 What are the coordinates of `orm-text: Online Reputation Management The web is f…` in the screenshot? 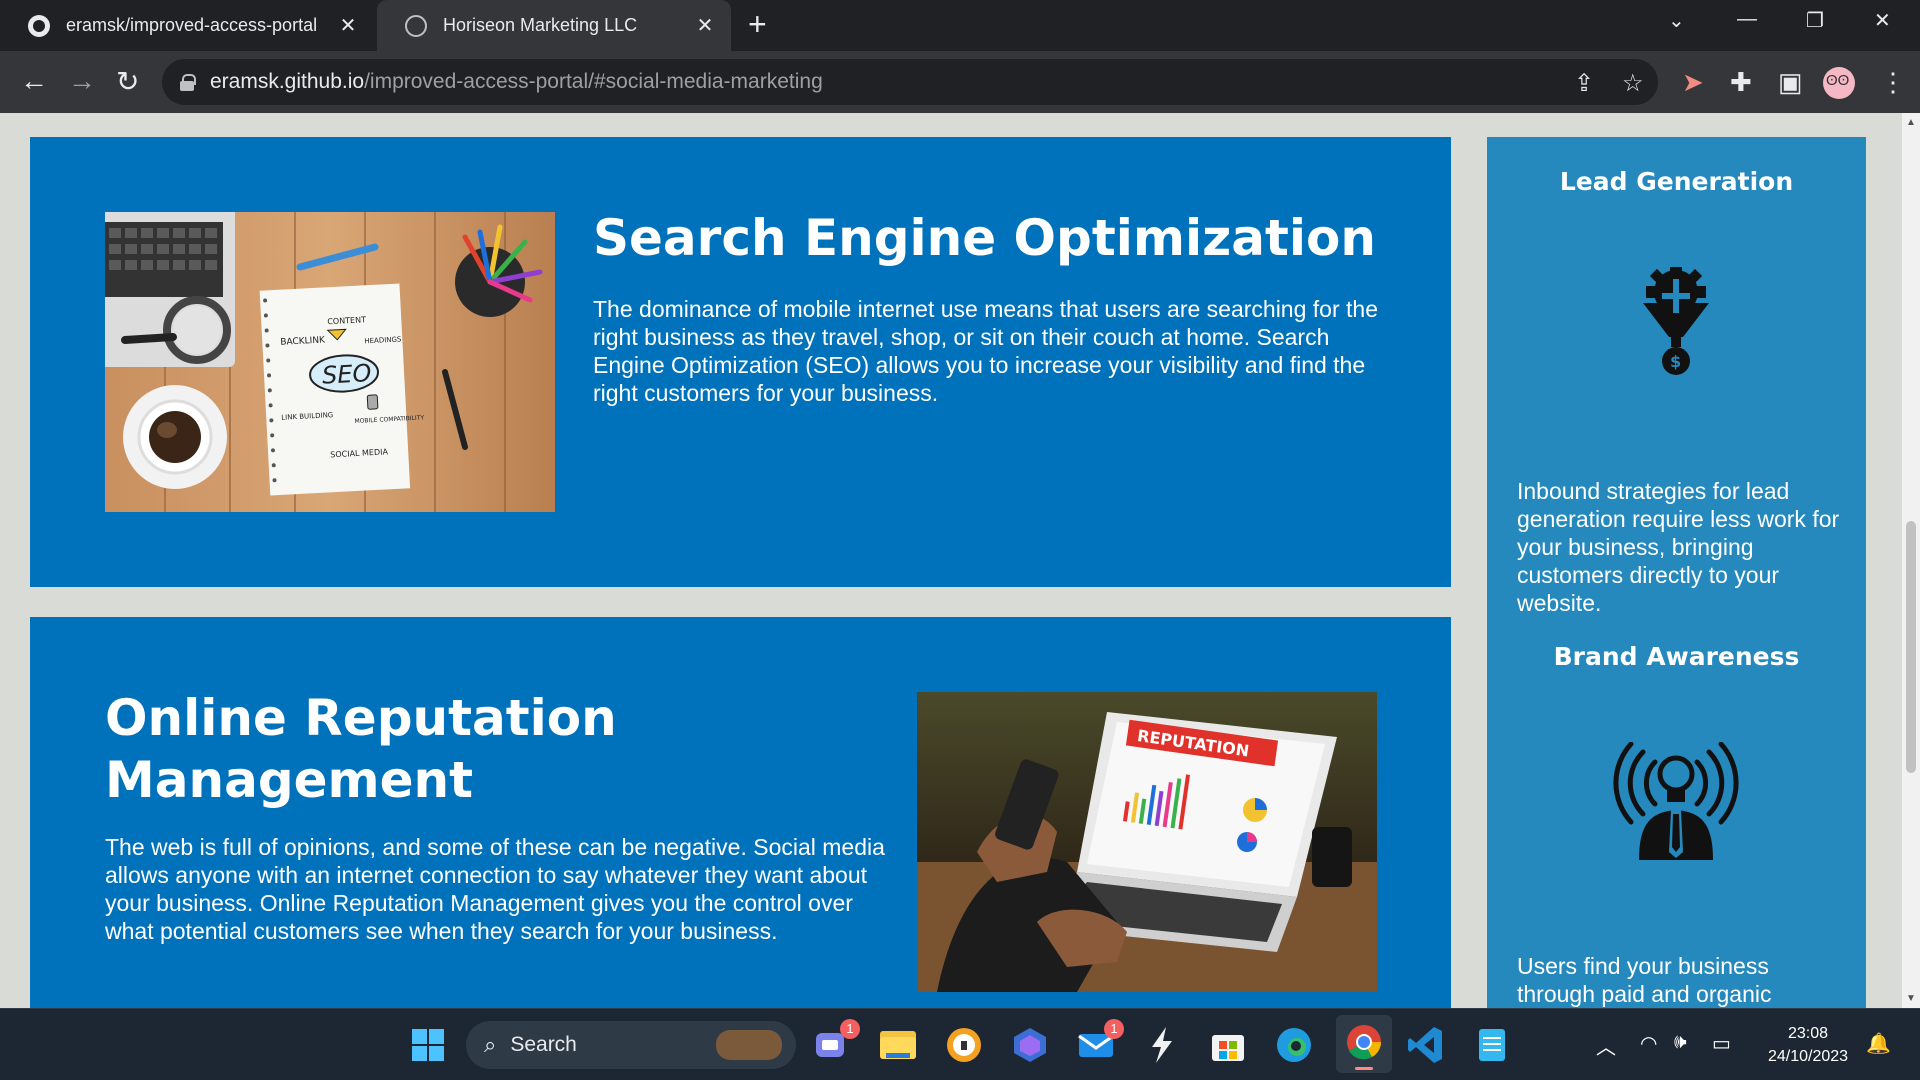 It's located at (495, 816).